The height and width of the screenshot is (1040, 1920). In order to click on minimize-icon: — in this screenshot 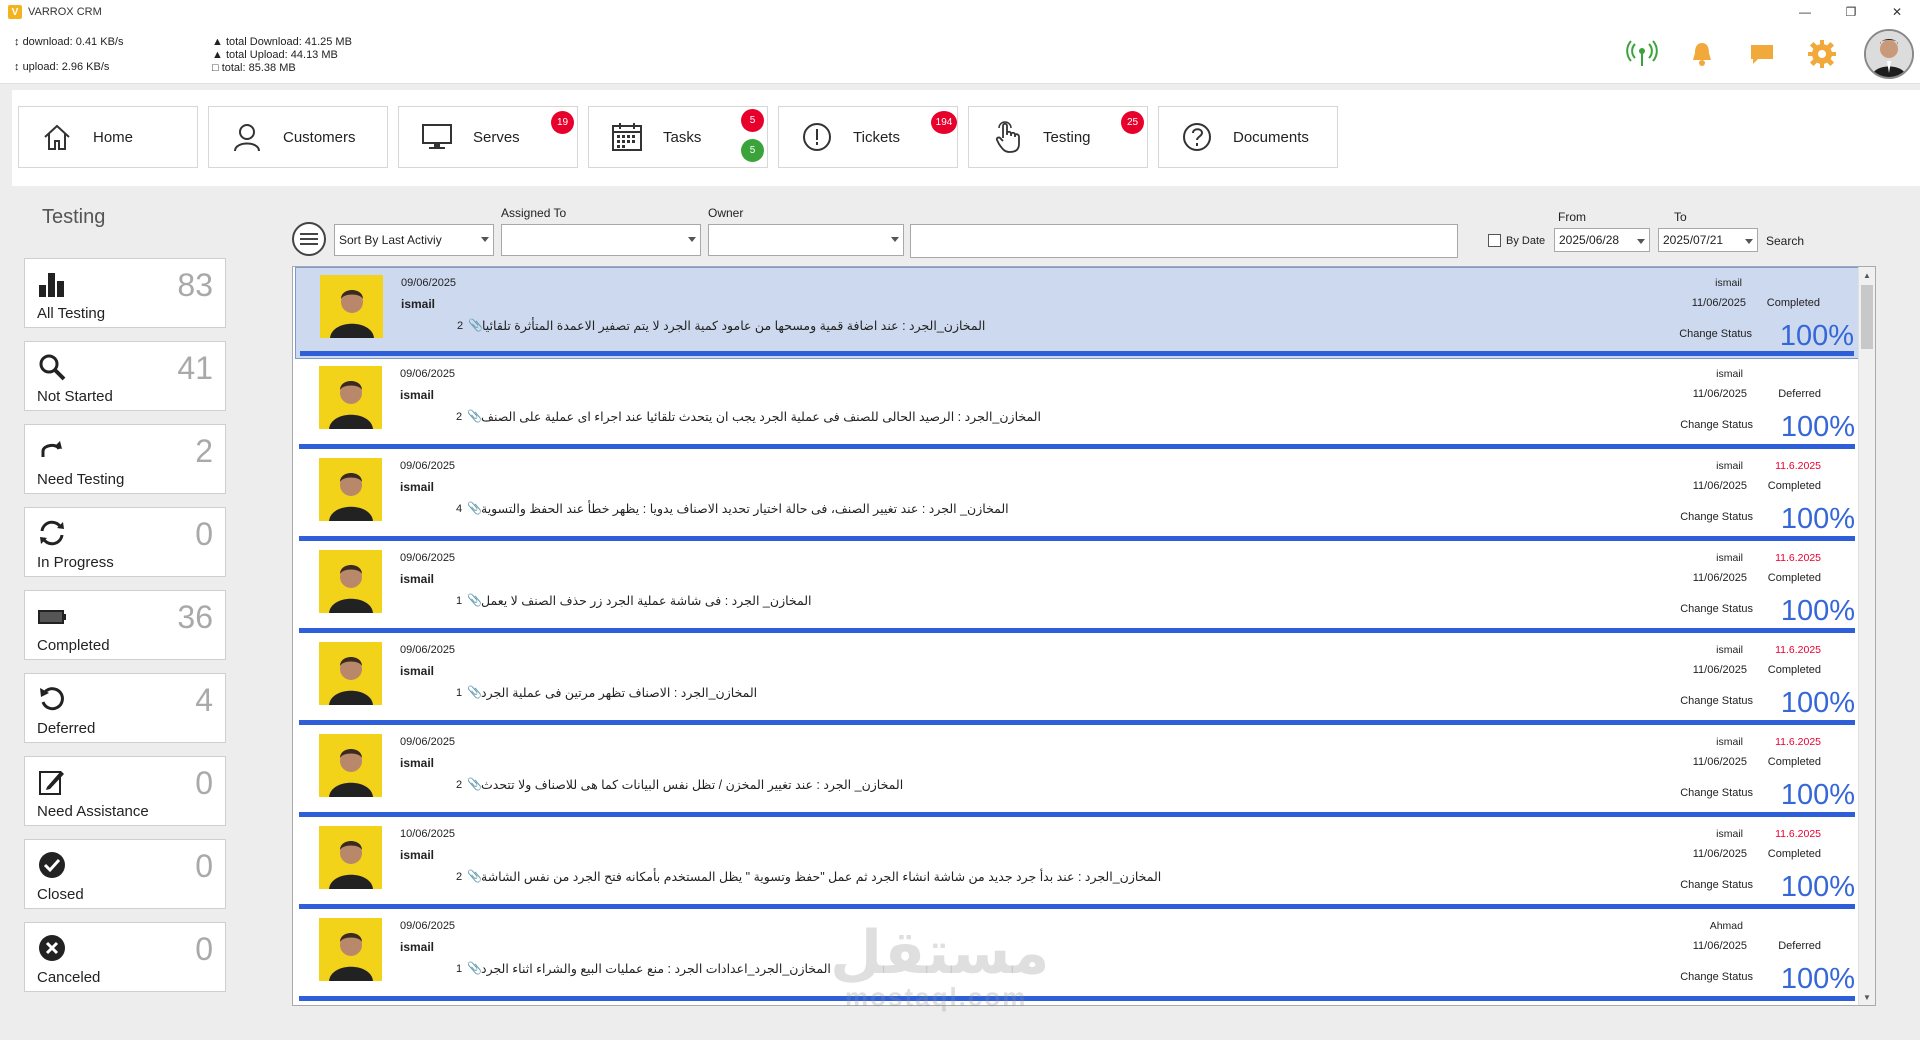, I will do `click(1805, 12)`.